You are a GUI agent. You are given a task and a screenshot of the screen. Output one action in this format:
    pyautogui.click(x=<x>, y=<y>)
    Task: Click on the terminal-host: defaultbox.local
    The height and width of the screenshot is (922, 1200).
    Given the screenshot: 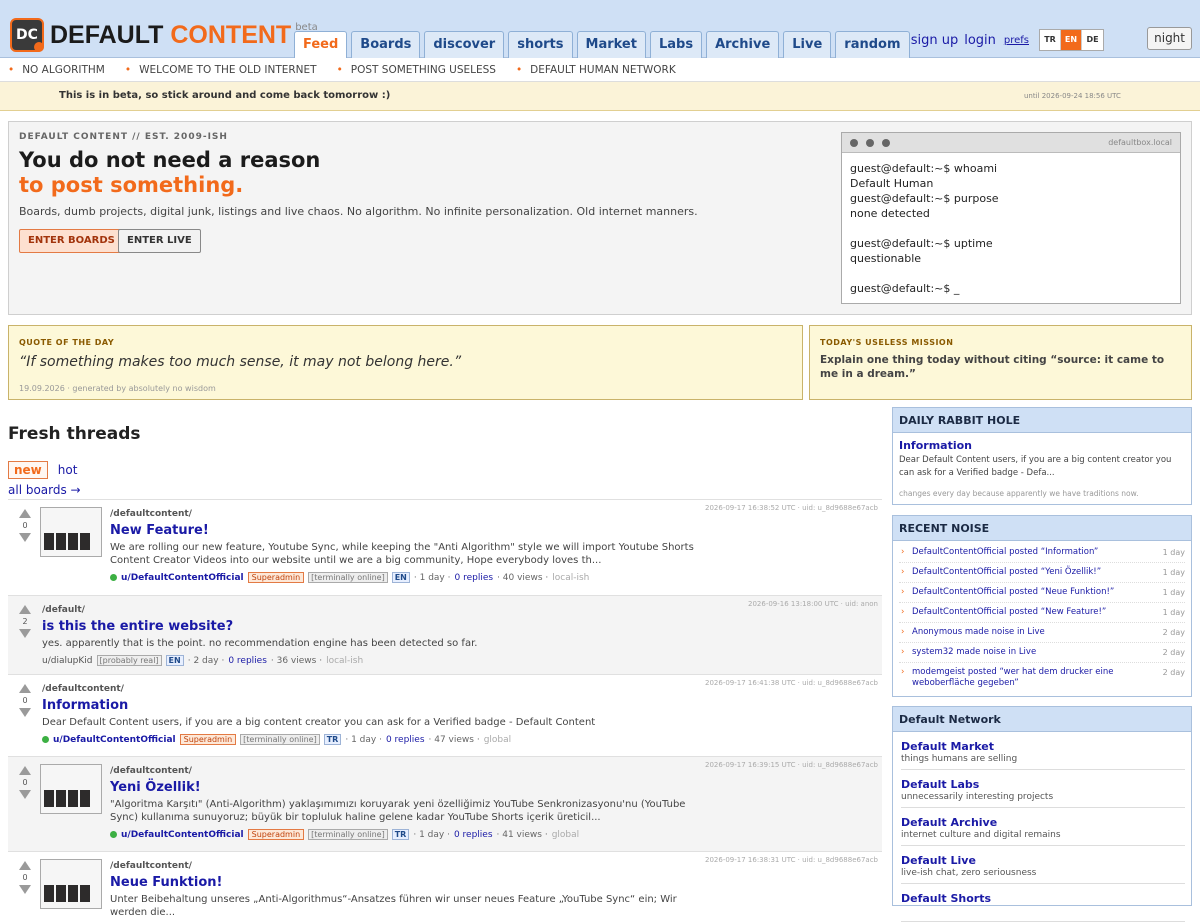 What is the action you would take?
    pyautogui.click(x=1140, y=142)
    